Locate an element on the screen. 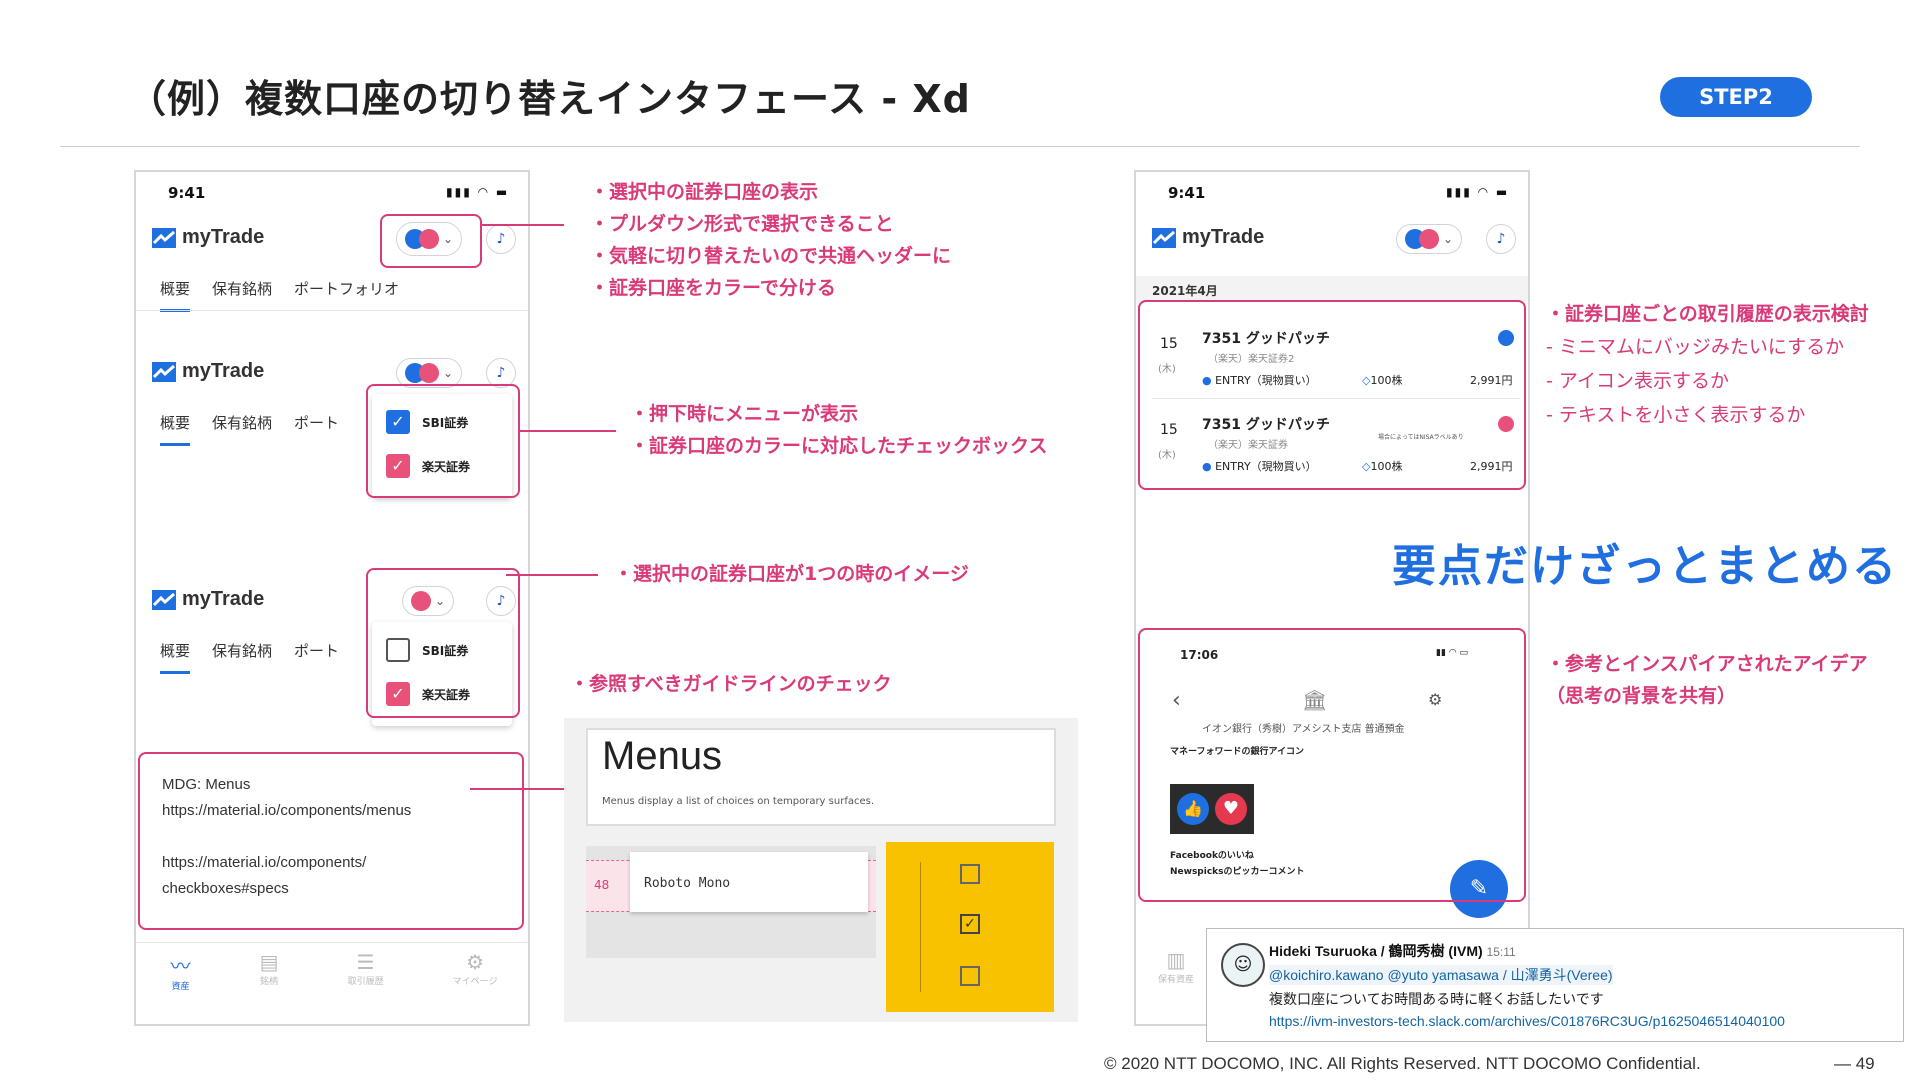  highlight-links is located at coordinates (331, 841).